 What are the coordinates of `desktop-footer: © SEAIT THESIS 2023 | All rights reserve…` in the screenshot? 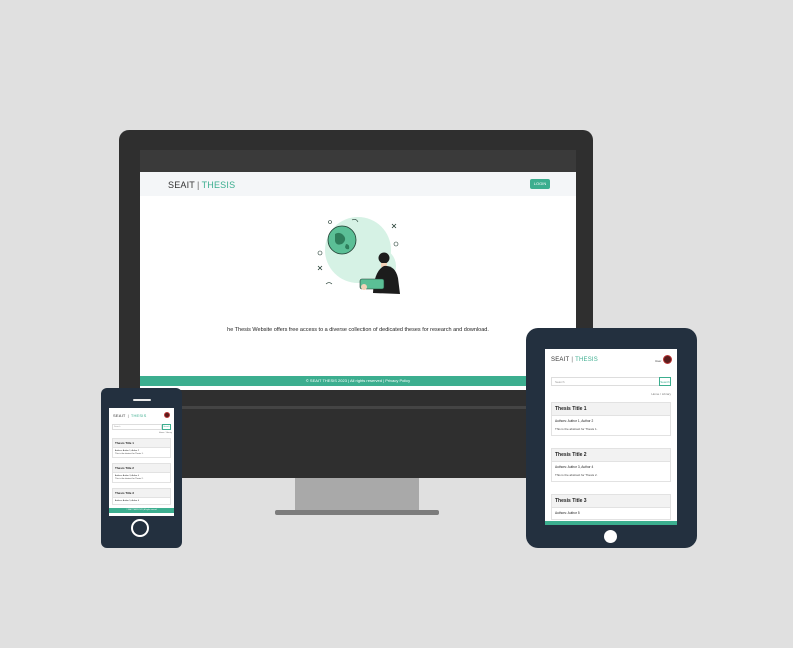 It's located at (358, 381).